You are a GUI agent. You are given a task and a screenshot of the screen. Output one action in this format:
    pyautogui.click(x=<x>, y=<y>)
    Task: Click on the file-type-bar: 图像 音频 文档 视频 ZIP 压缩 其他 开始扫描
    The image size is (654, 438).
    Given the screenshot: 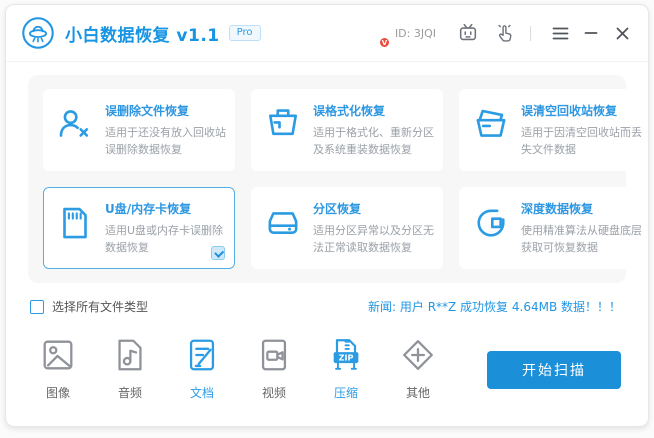 What is the action you would take?
    pyautogui.click(x=328, y=368)
    